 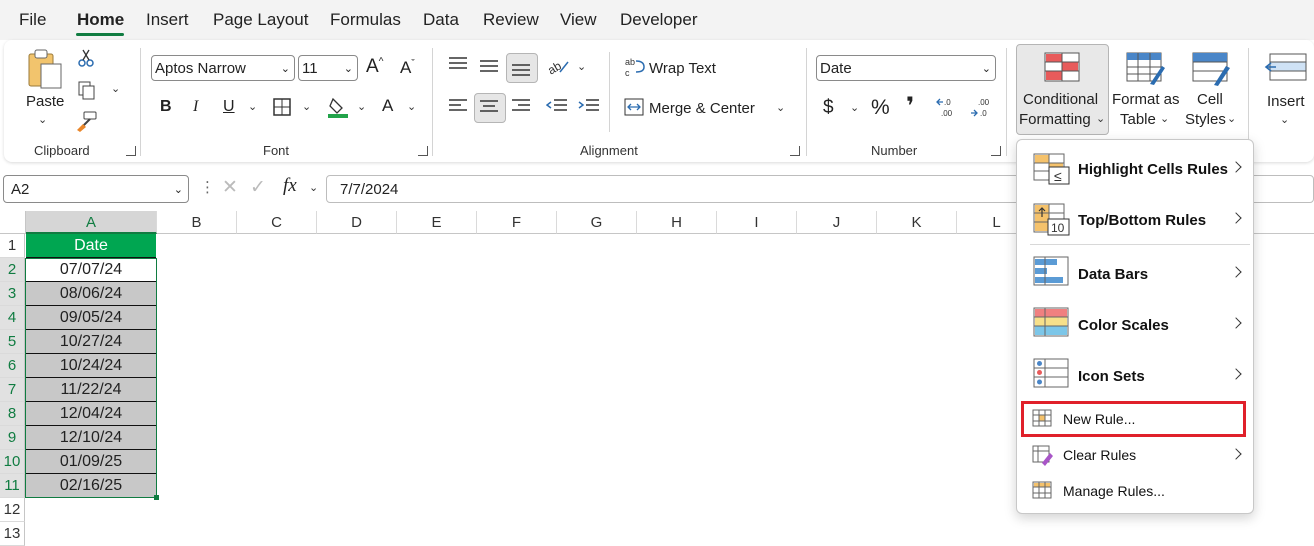 What do you see at coordinates (91, 222) in the screenshot?
I see `column-header-a: A` at bounding box center [91, 222].